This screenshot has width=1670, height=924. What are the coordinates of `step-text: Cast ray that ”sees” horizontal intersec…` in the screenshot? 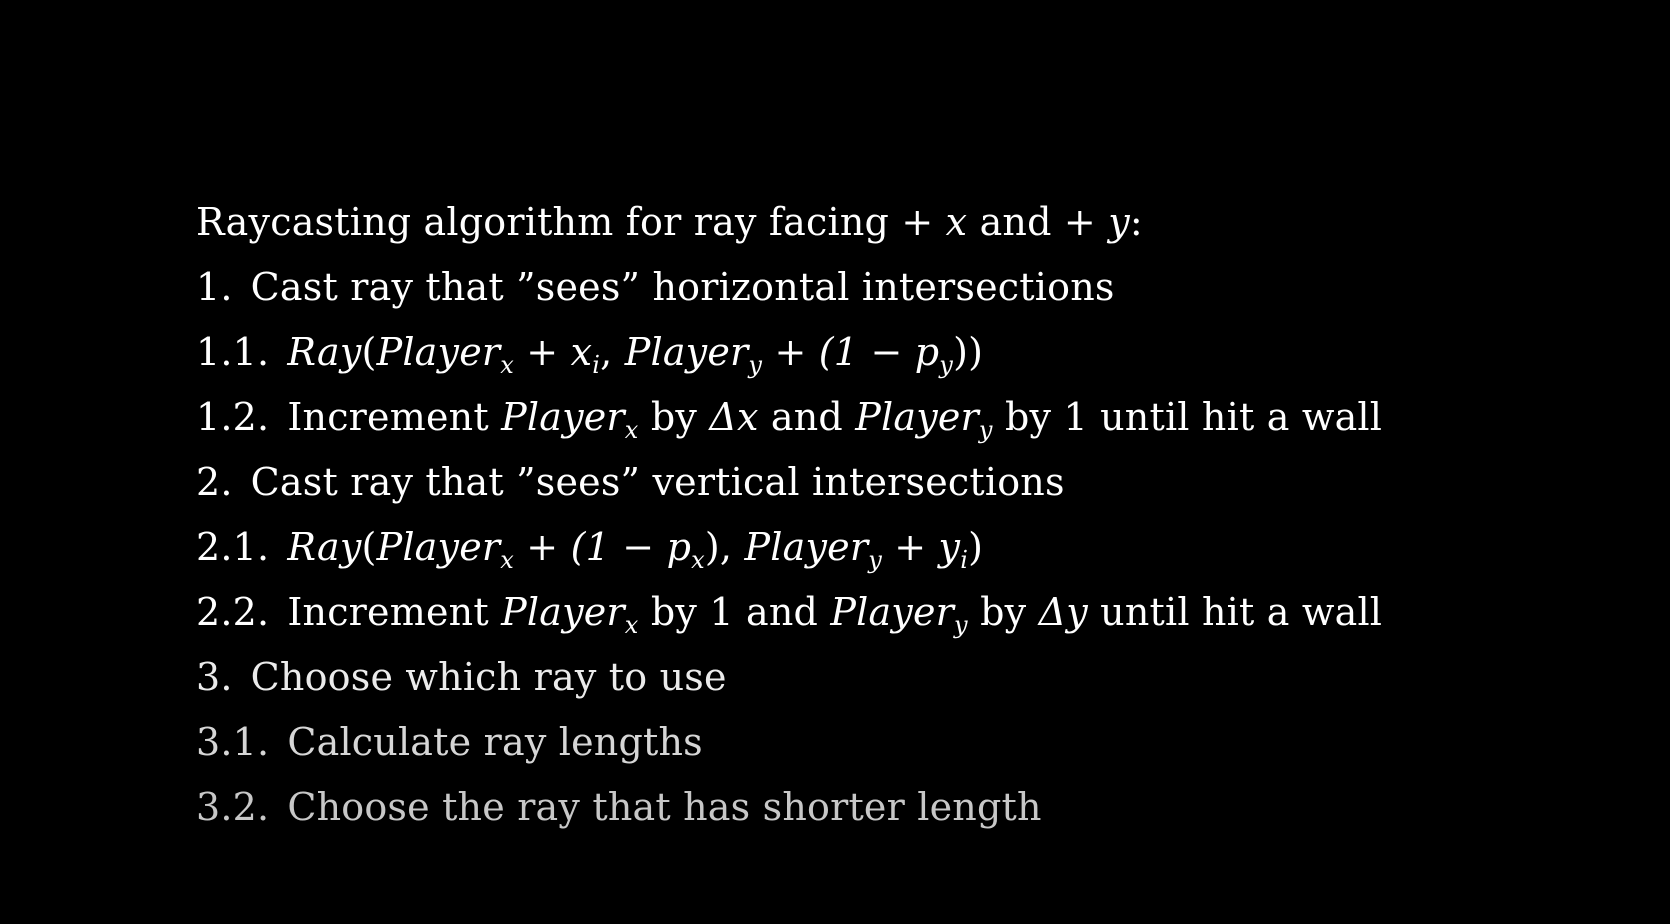 It's located at (682, 287).